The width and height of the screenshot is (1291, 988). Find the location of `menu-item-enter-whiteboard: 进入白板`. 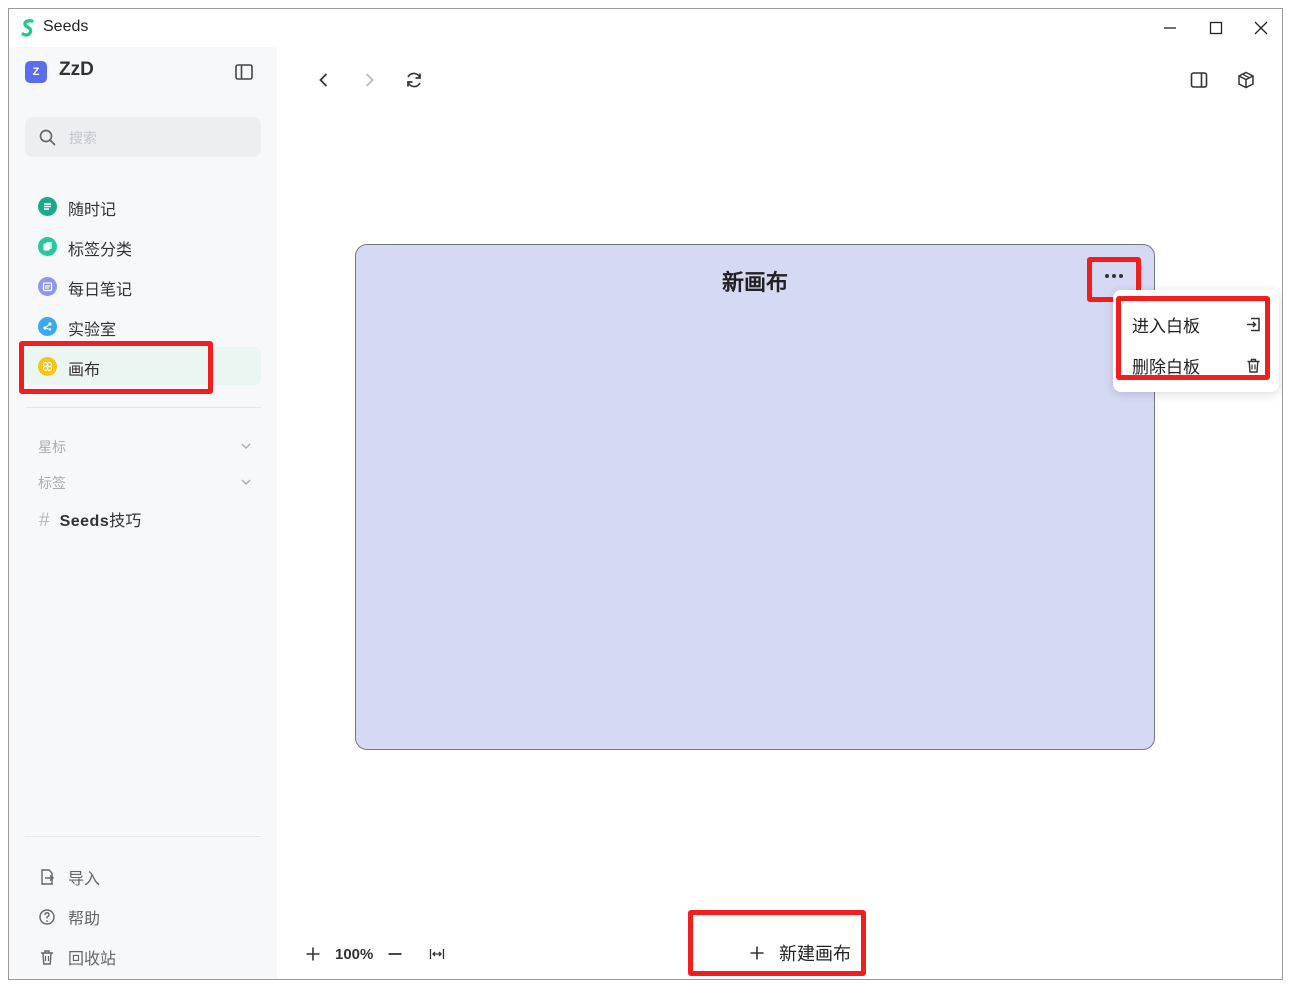

menu-item-enter-whiteboard: 进入白板 is located at coordinates (1197, 324).